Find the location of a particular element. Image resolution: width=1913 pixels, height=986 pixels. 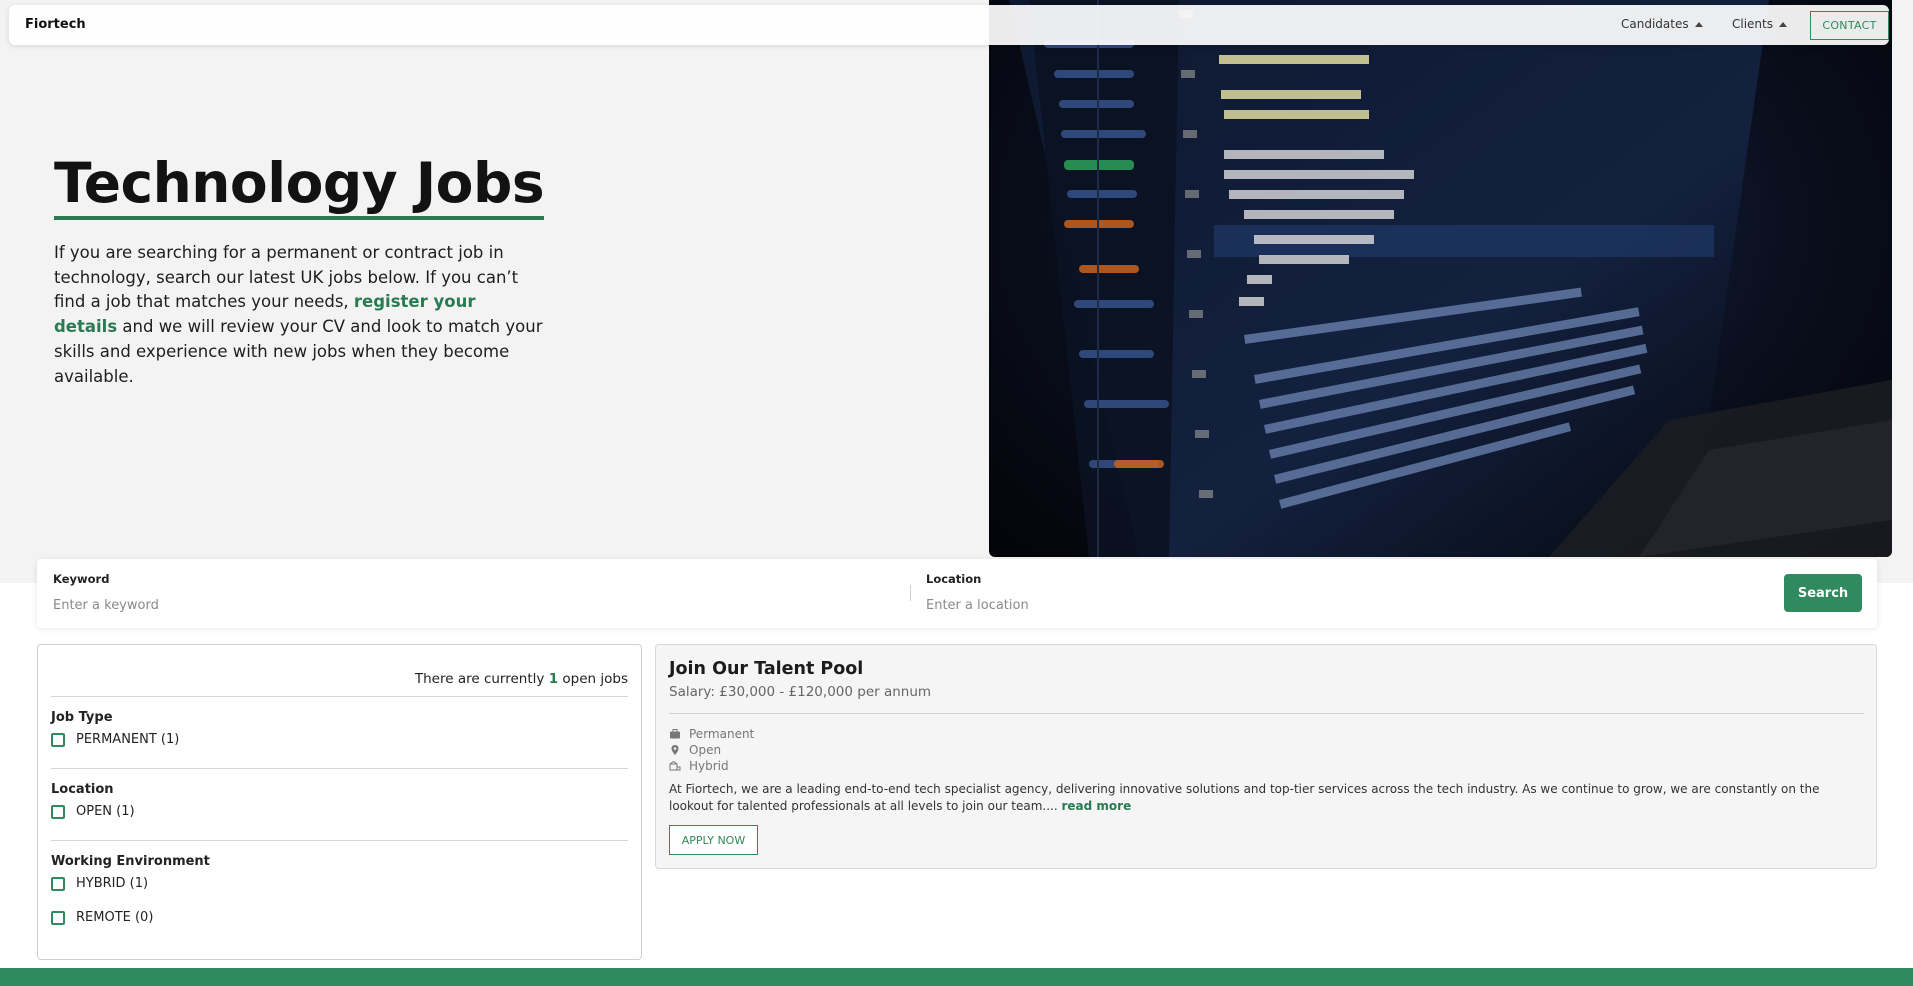

filter-heading-working-environment: Working Environment is located at coordinates (130, 861).